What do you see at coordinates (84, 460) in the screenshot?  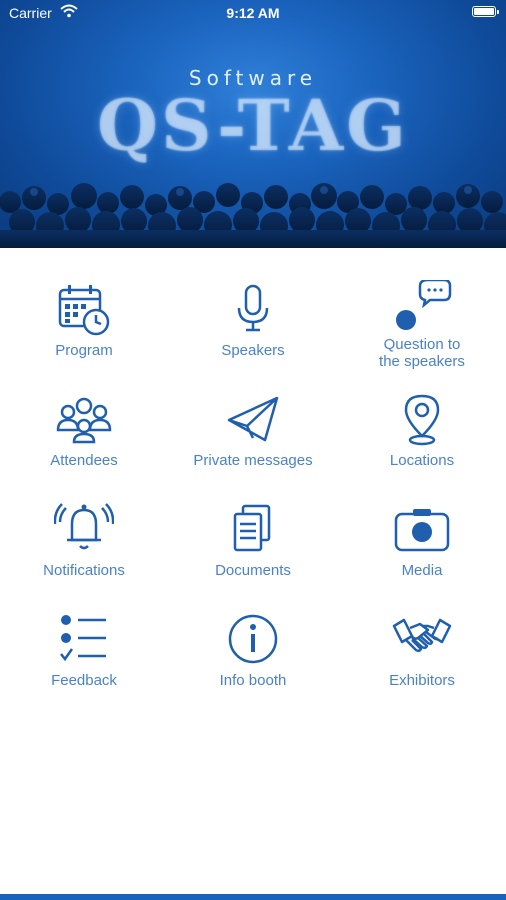 I see `menu-item-label: Attendees` at bounding box center [84, 460].